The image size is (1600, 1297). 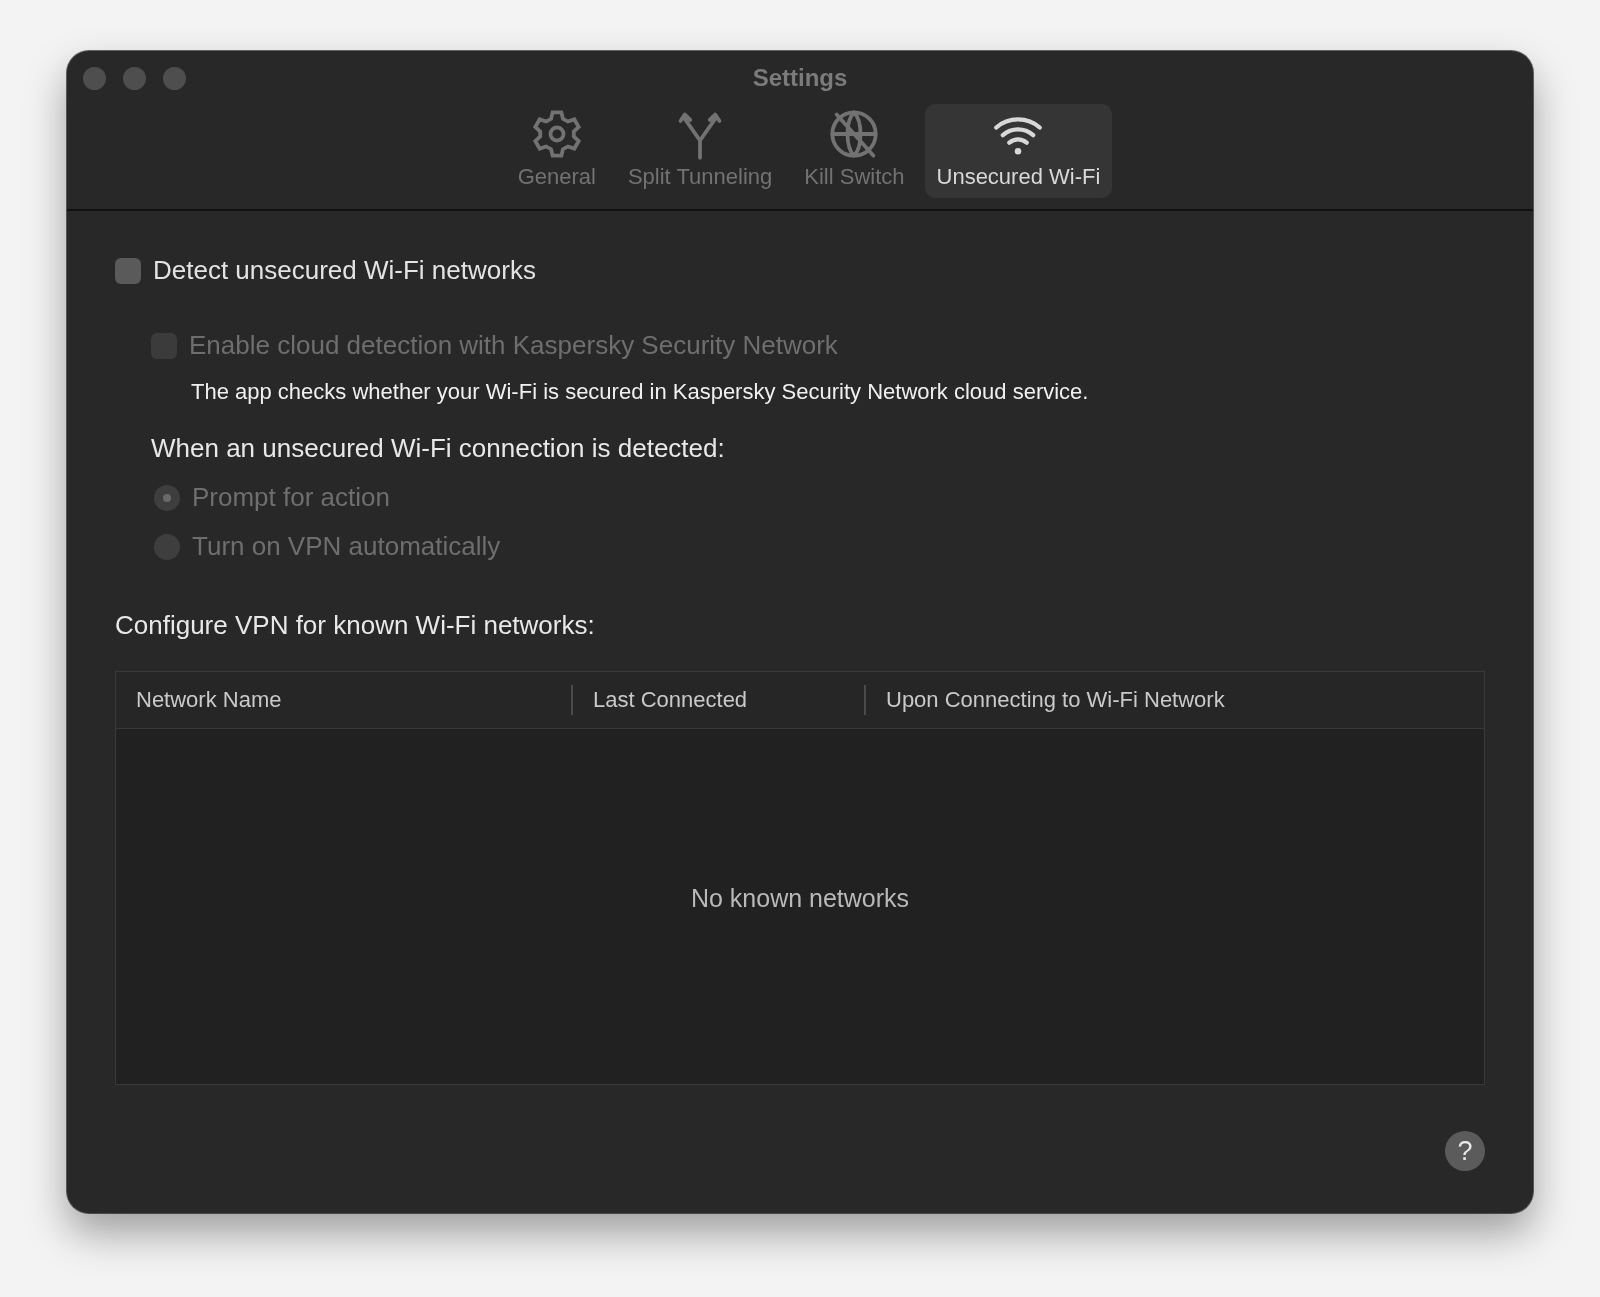 I want to click on radio-label: Prompt for action, so click(x=291, y=497).